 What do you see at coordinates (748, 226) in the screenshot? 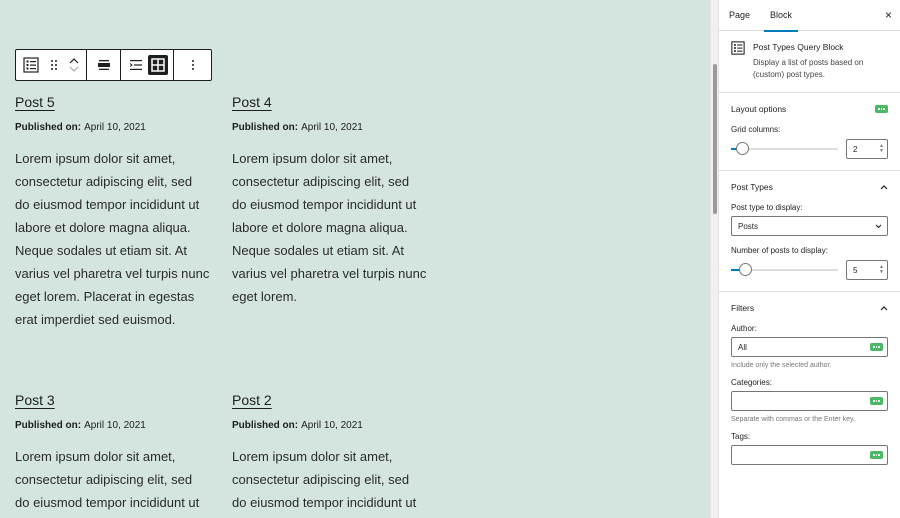
I see `select-value: Posts` at bounding box center [748, 226].